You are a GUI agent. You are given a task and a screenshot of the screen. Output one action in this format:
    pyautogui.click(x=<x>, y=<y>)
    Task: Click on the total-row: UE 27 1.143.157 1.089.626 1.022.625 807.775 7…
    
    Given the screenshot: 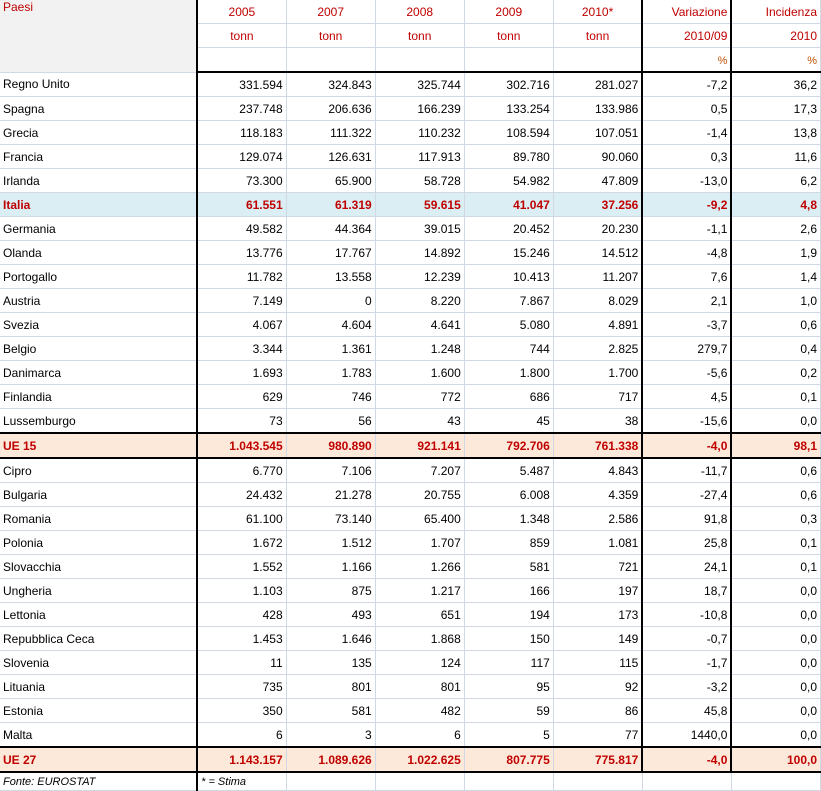 What is the action you would take?
    pyautogui.click(x=410, y=759)
    